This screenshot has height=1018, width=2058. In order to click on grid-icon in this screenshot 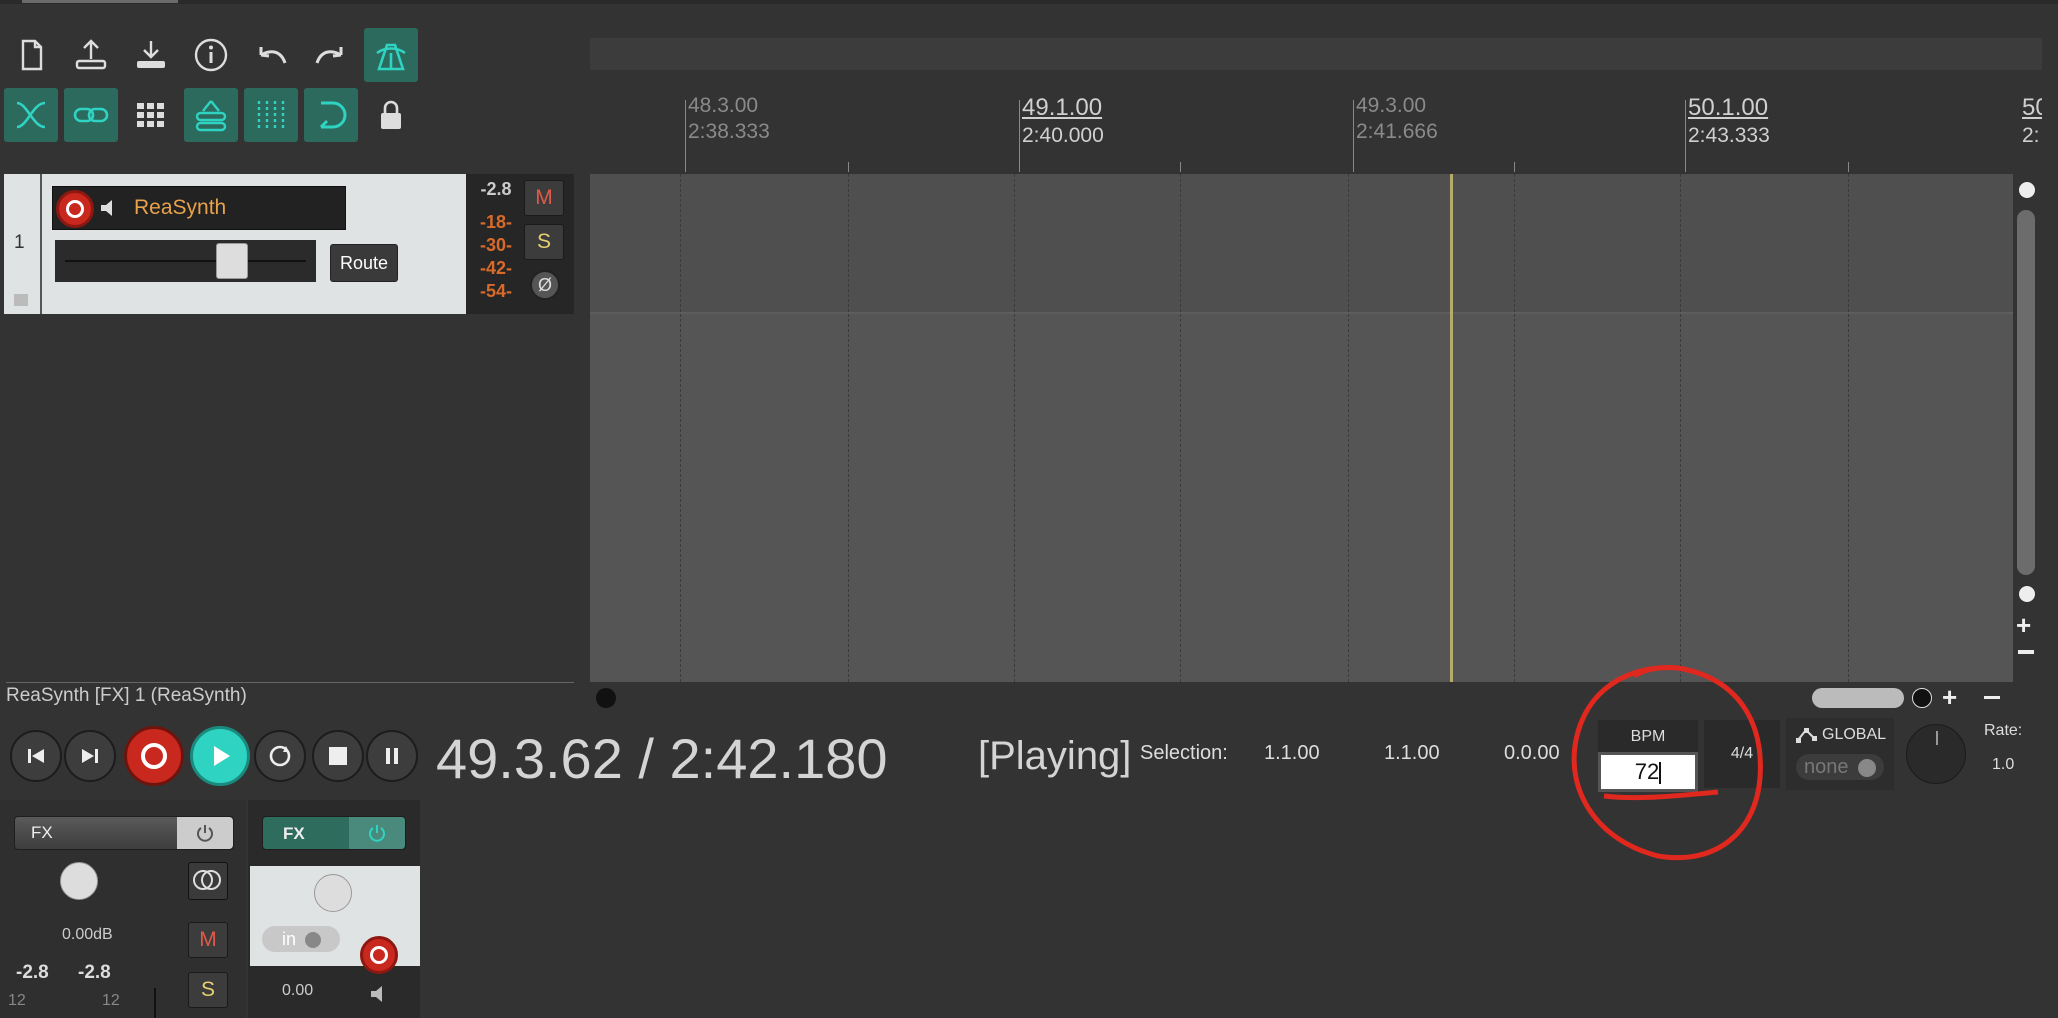, I will do `click(151, 115)`.